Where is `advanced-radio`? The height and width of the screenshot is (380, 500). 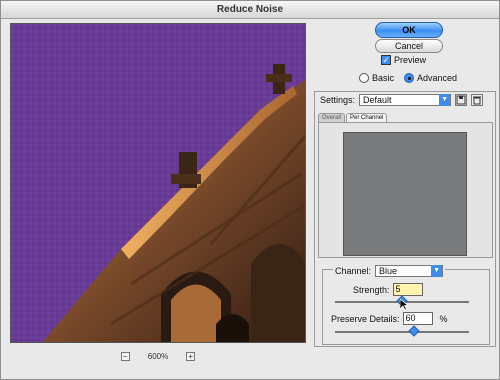 advanced-radio is located at coordinates (409, 78).